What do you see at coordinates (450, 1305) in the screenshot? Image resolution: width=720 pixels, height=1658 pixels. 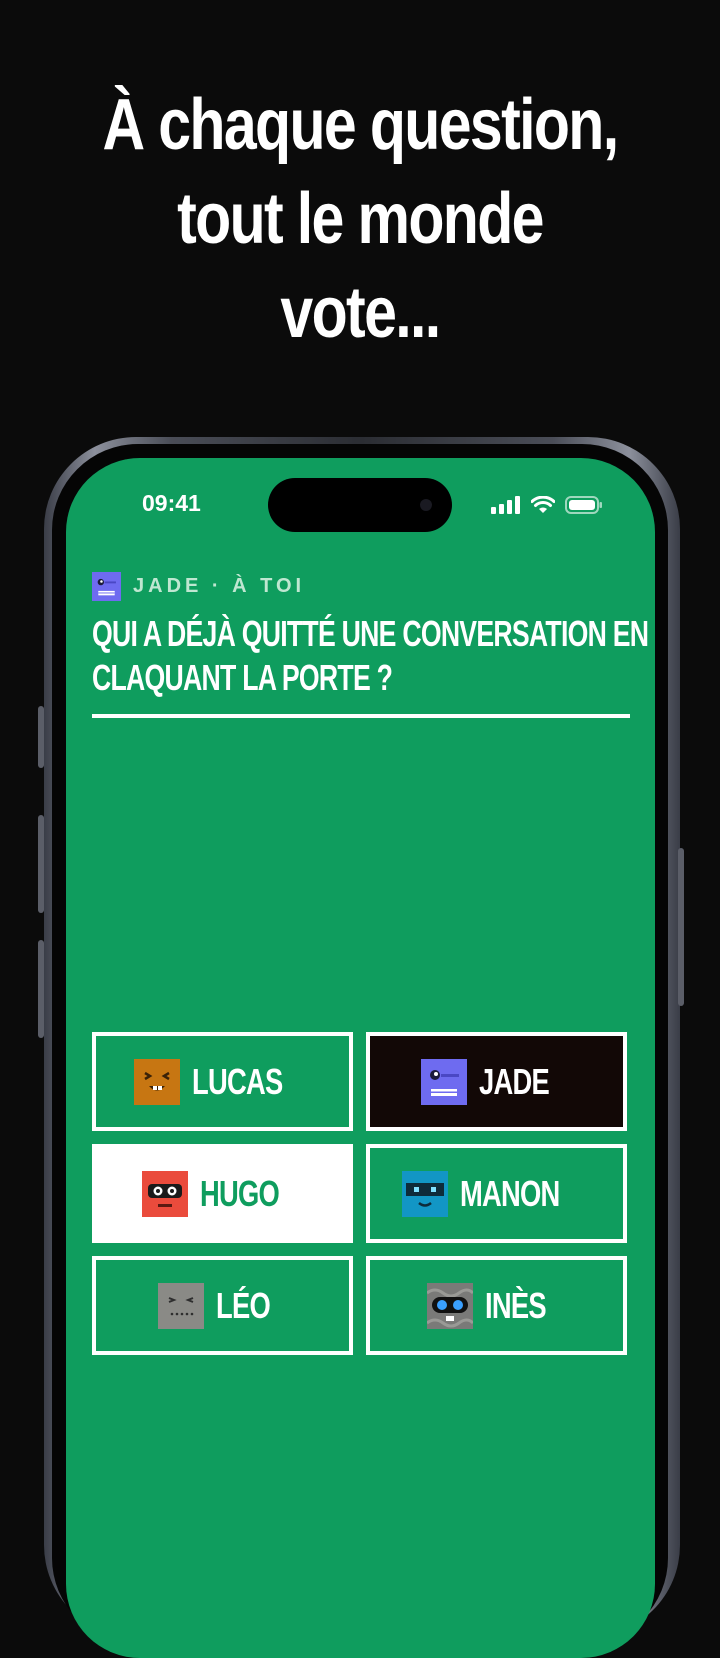 I see `ines-avatar-icon` at bounding box center [450, 1305].